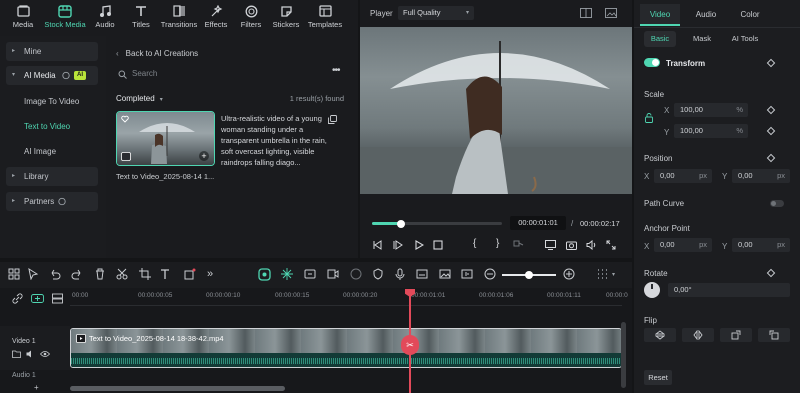 The width and height of the screenshot is (800, 393). What do you see at coordinates (702, 39) in the screenshot?
I see `subtab-mask: Mask` at bounding box center [702, 39].